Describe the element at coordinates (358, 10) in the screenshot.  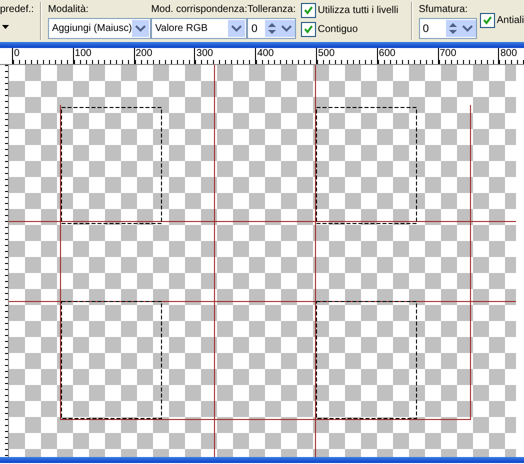
I see `checkbox-label: Utilizza tutti i livelli` at that location.